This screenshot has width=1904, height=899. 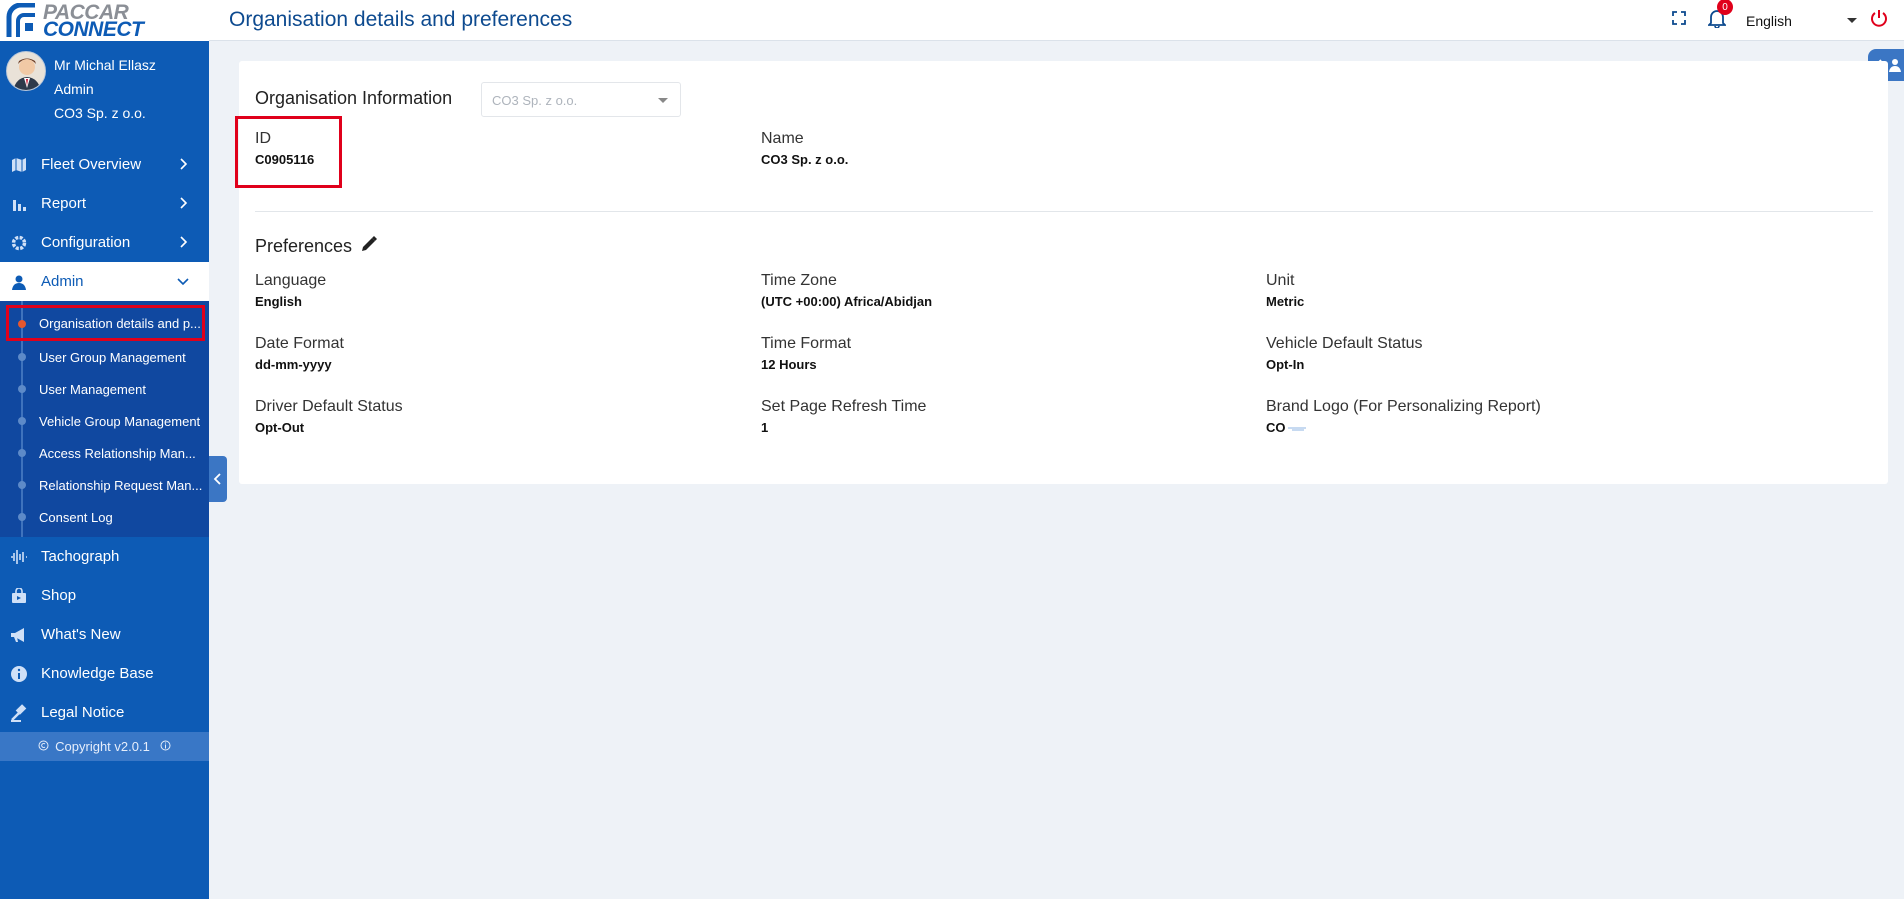 I want to click on nav-legal-notice: Legal Notice, so click(x=104, y=712).